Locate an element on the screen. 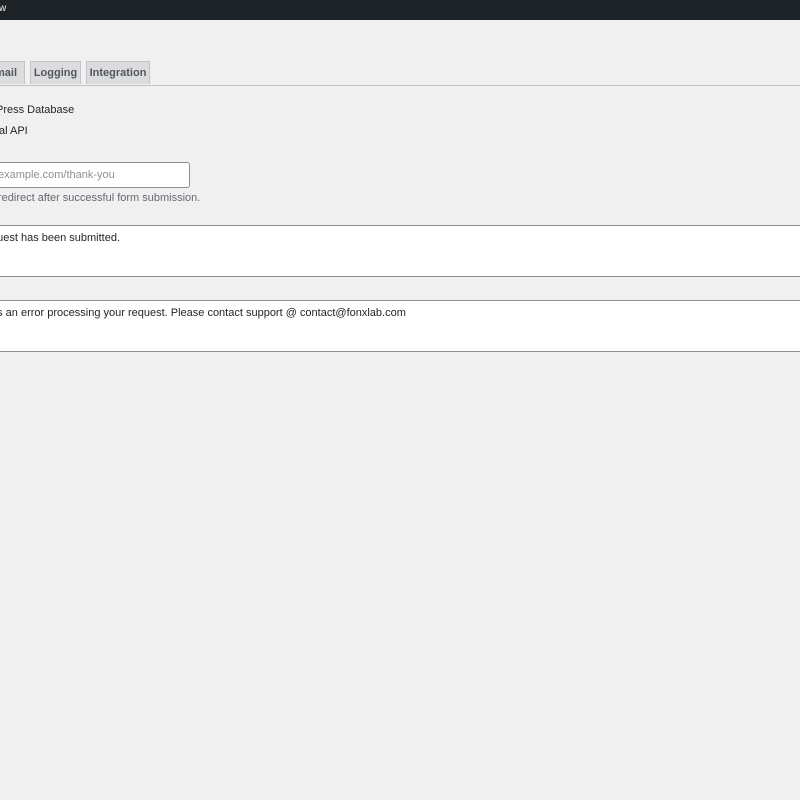 The image size is (800, 800). settings-tab-bar: mail Logging Integration is located at coordinates (400, 73).